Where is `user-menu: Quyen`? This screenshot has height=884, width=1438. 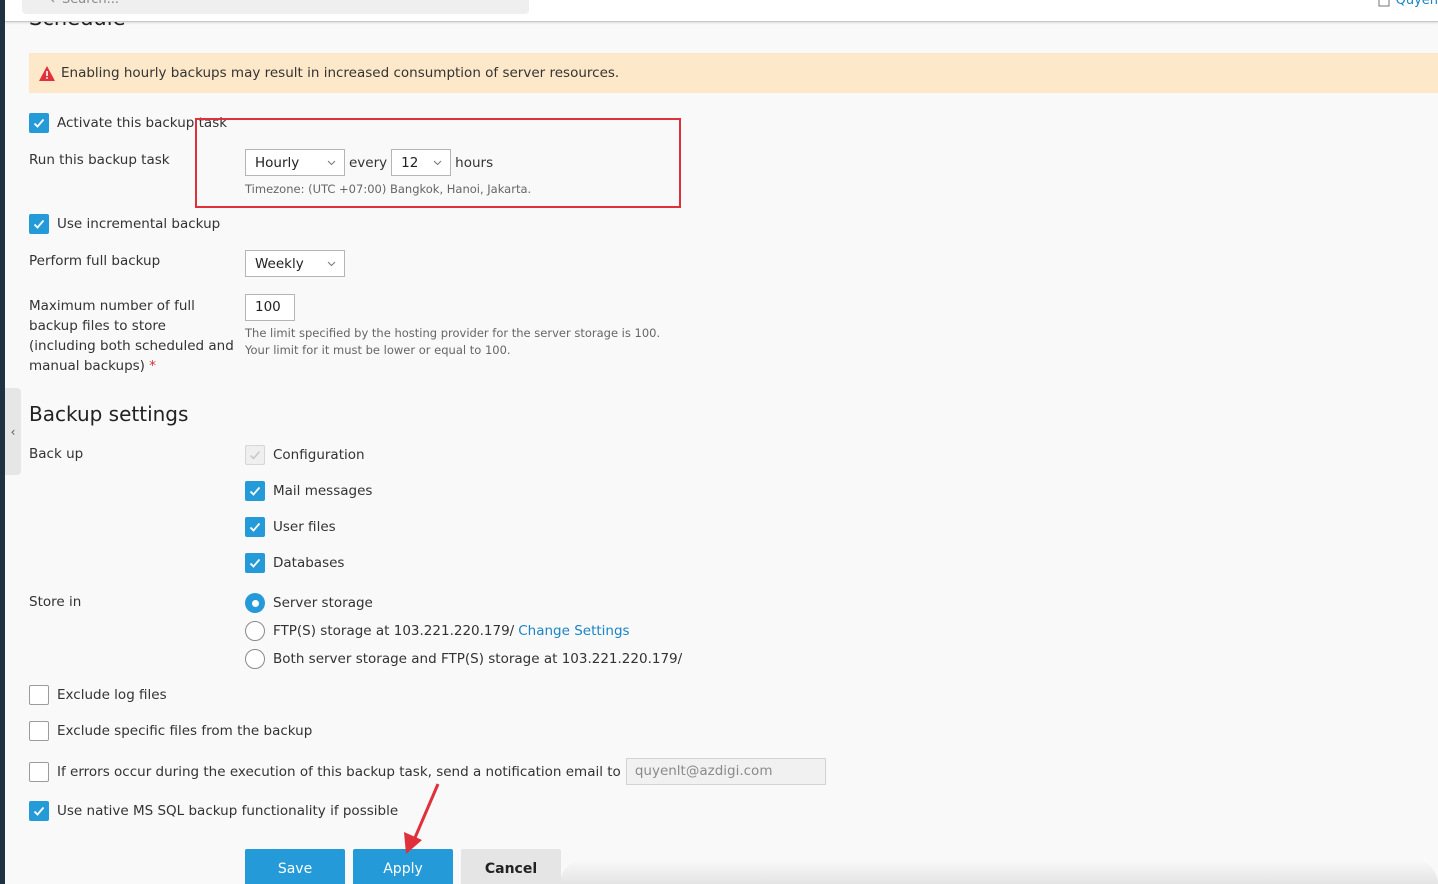 user-menu: Quyen is located at coordinates (1408, 4).